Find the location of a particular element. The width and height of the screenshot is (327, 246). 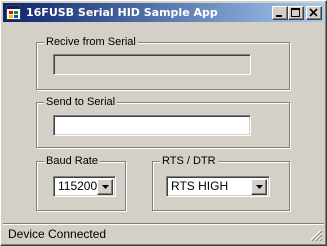

status-bar: Device Connected is located at coordinates (163, 233).